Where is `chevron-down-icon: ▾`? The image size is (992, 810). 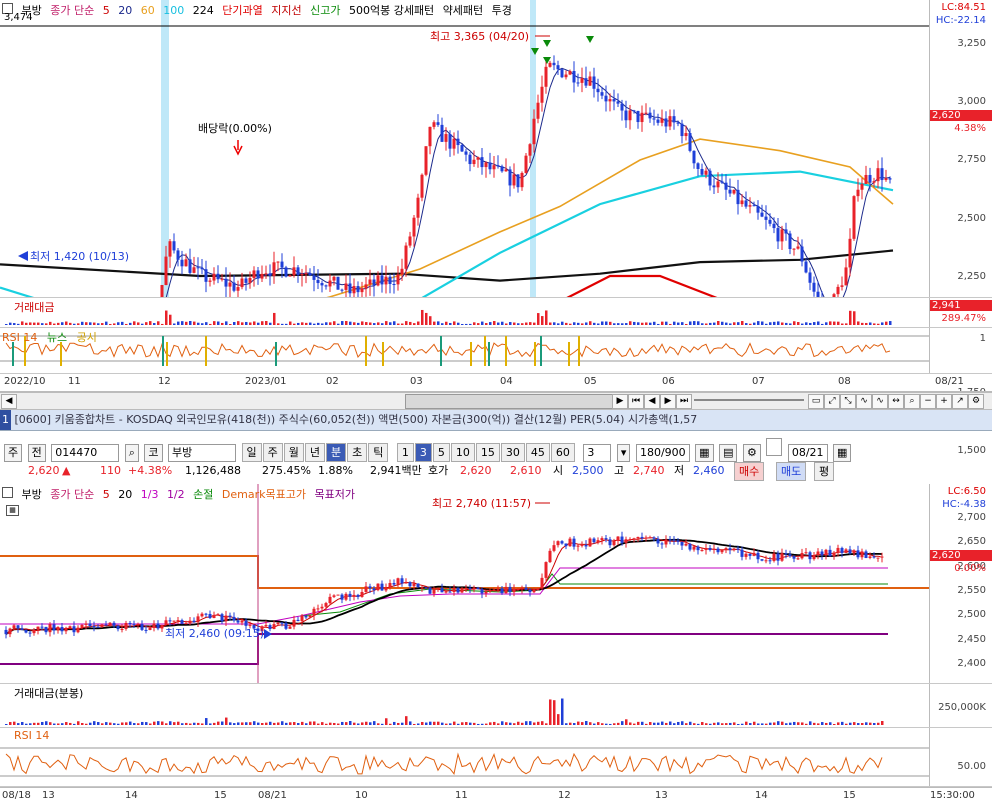 chevron-down-icon: ▾ is located at coordinates (623, 453).